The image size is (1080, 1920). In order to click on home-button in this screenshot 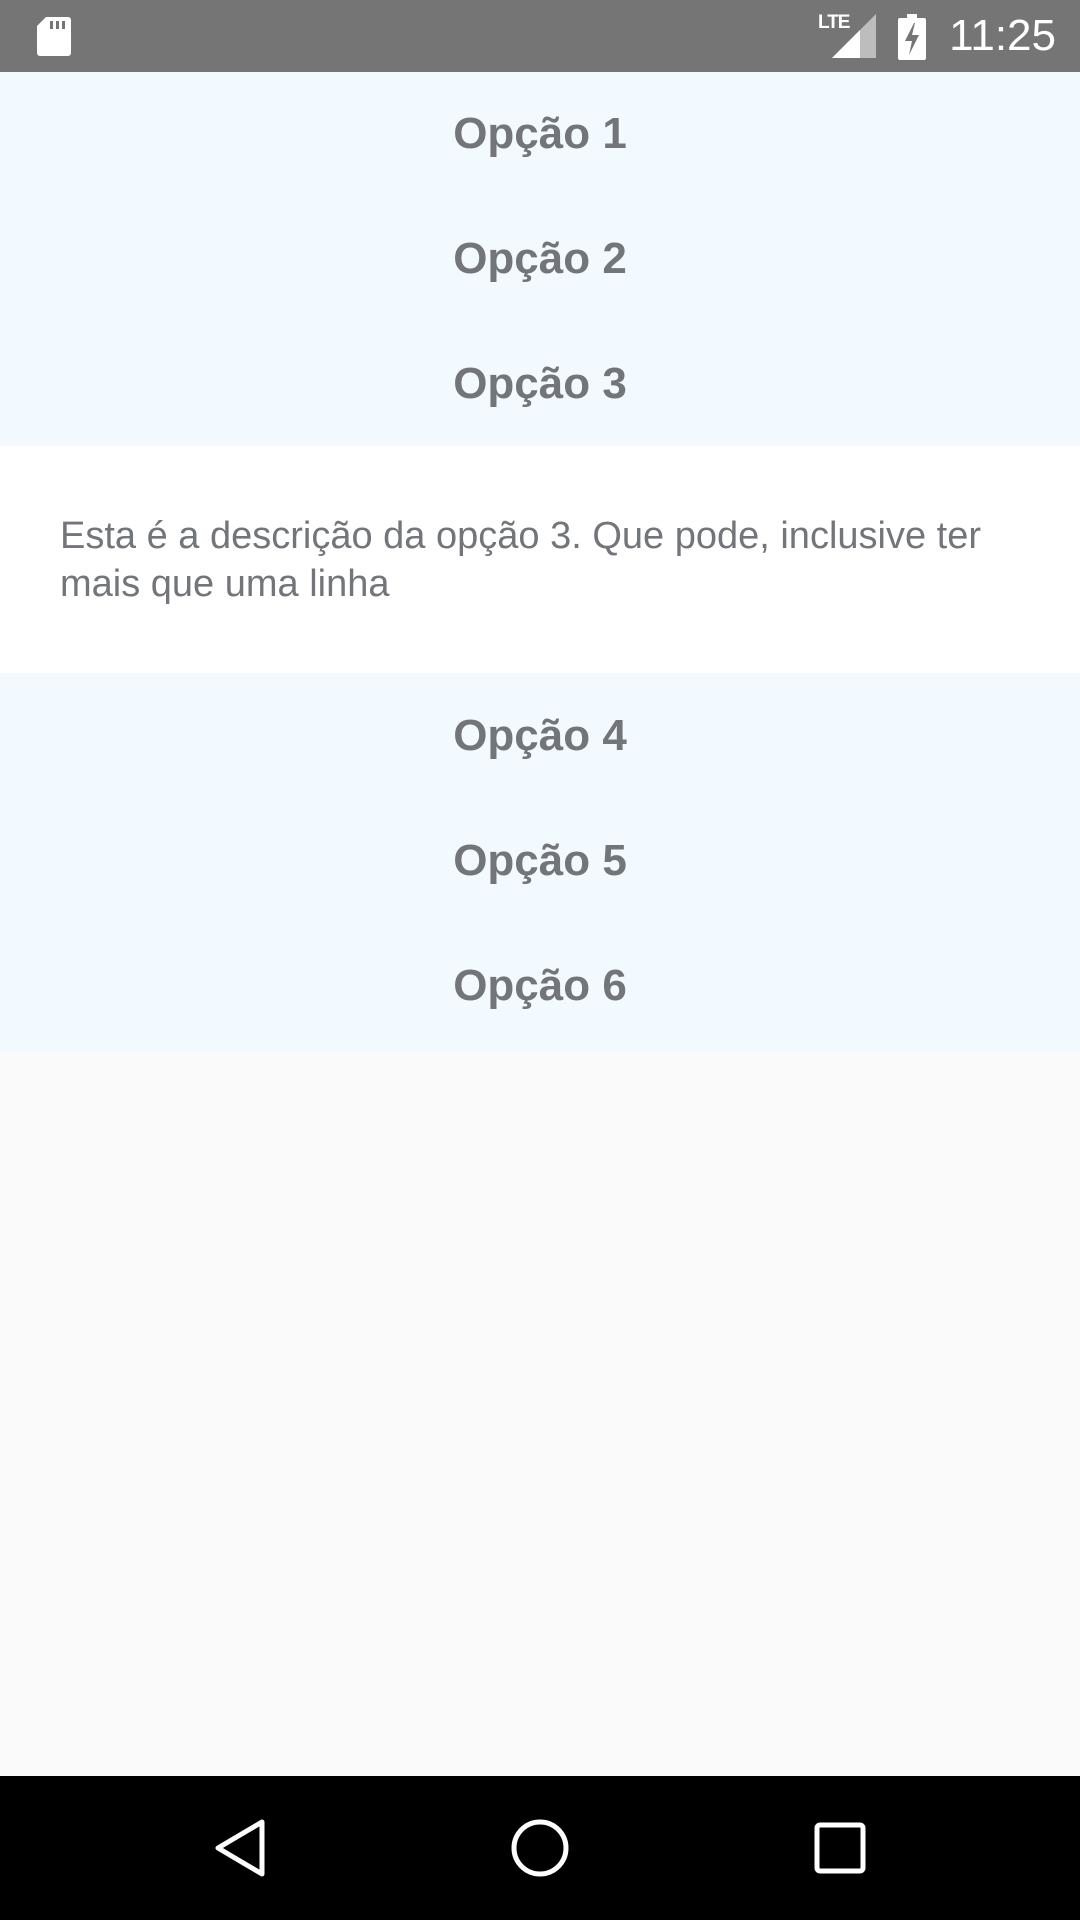, I will do `click(540, 1848)`.